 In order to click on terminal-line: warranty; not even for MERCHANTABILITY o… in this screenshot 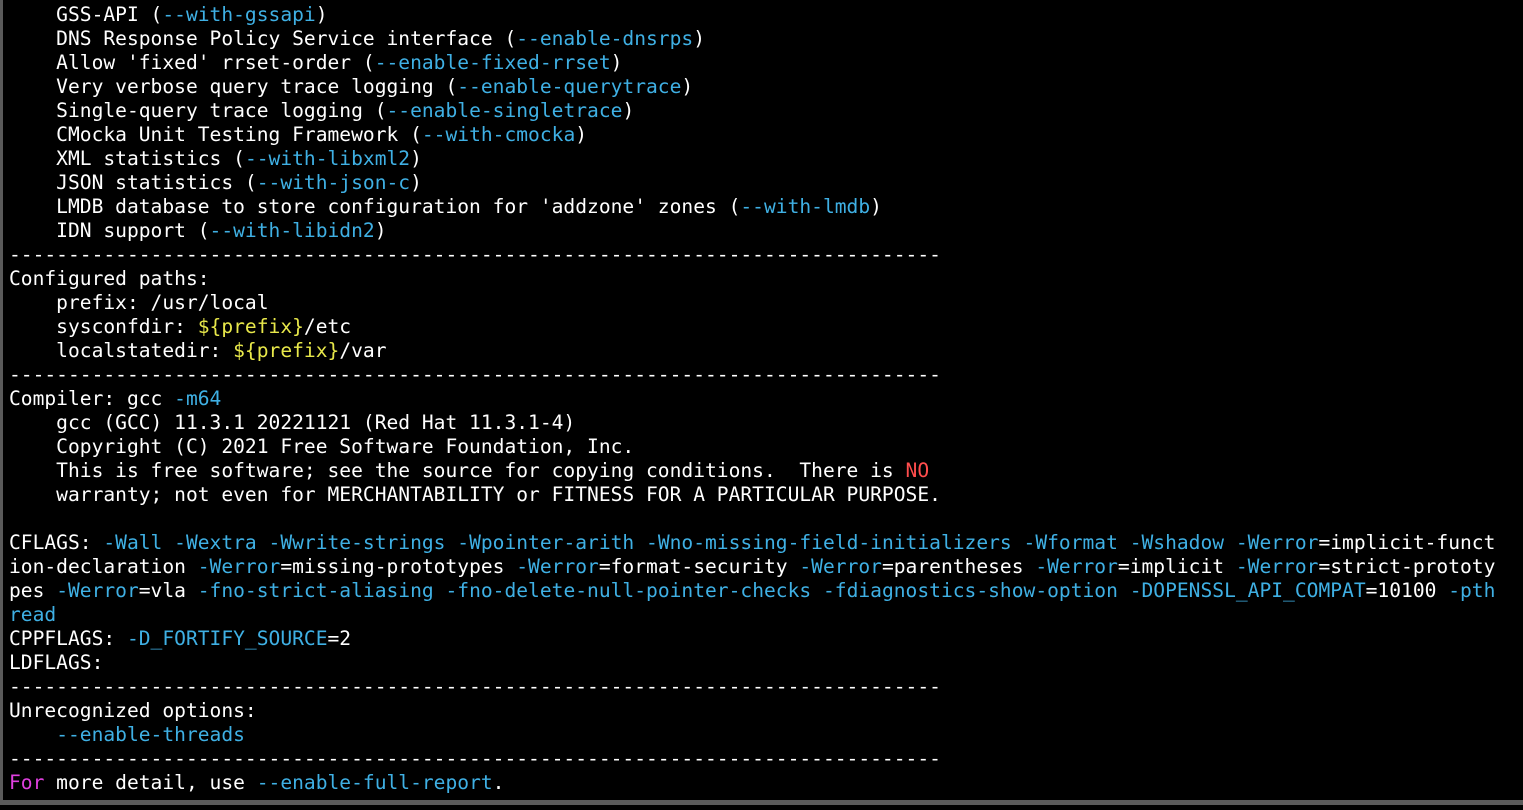, I will do `click(766, 495)`.